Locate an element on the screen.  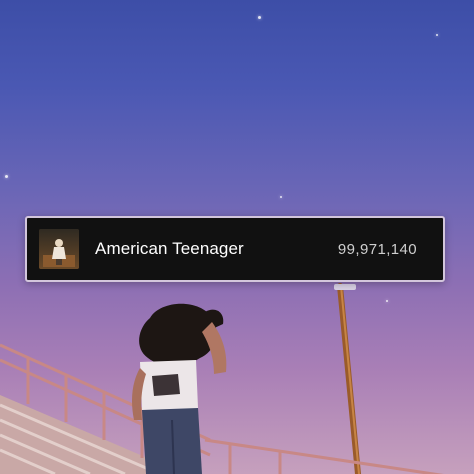
light-pole is located at coordinates (347, 378).